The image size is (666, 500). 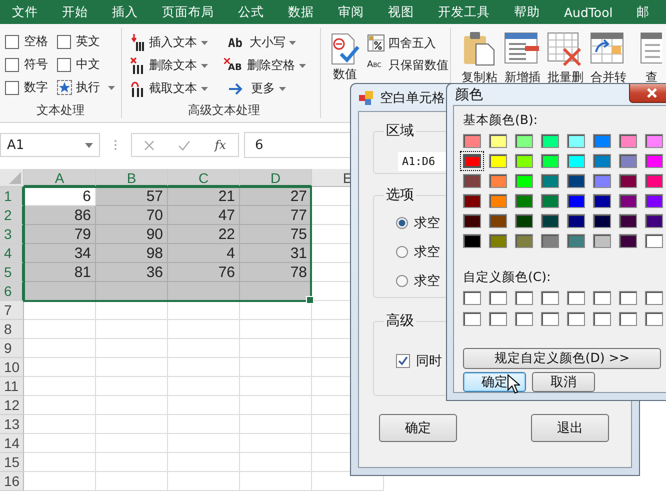 What do you see at coordinates (507, 277) in the screenshot?
I see `section-label: 自定义颜色(C):` at bounding box center [507, 277].